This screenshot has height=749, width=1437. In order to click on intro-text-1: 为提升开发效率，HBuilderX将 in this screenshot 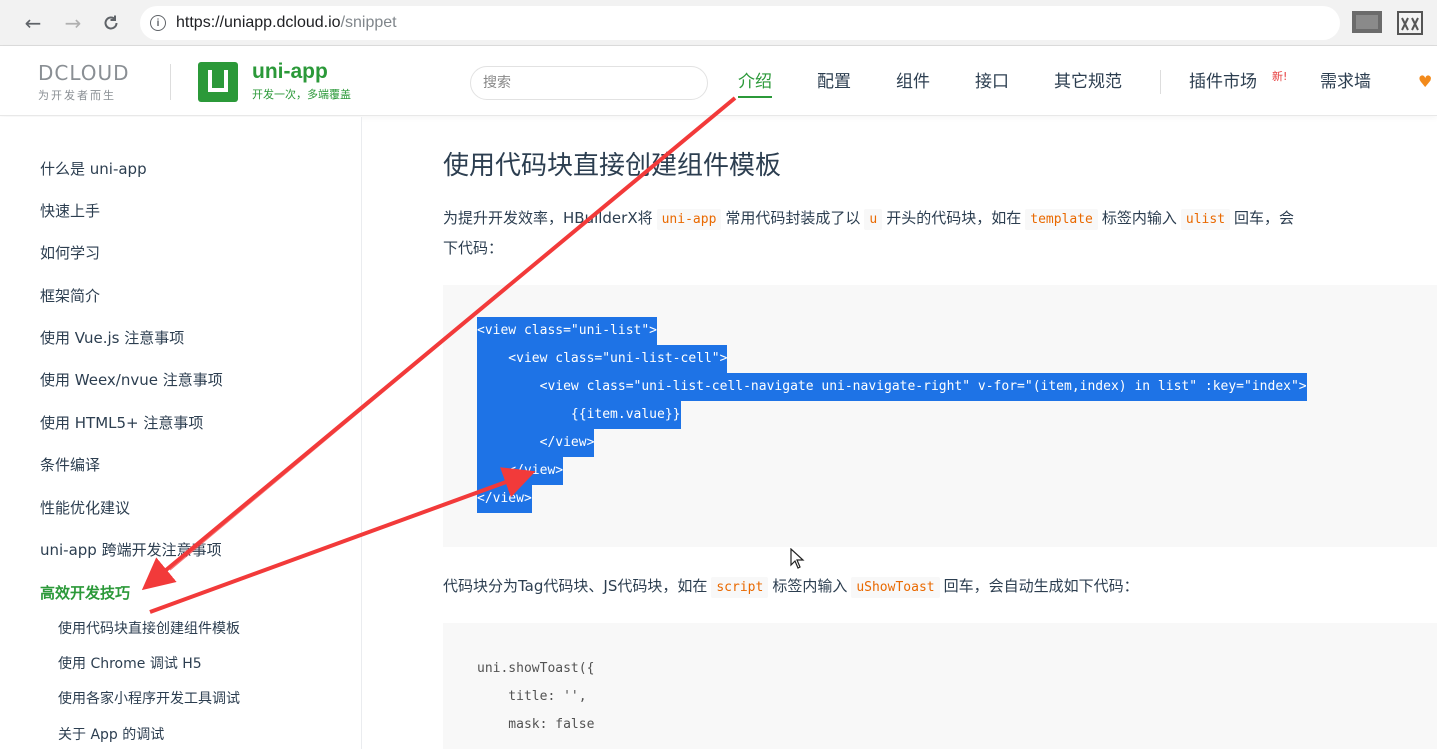, I will do `click(548, 218)`.